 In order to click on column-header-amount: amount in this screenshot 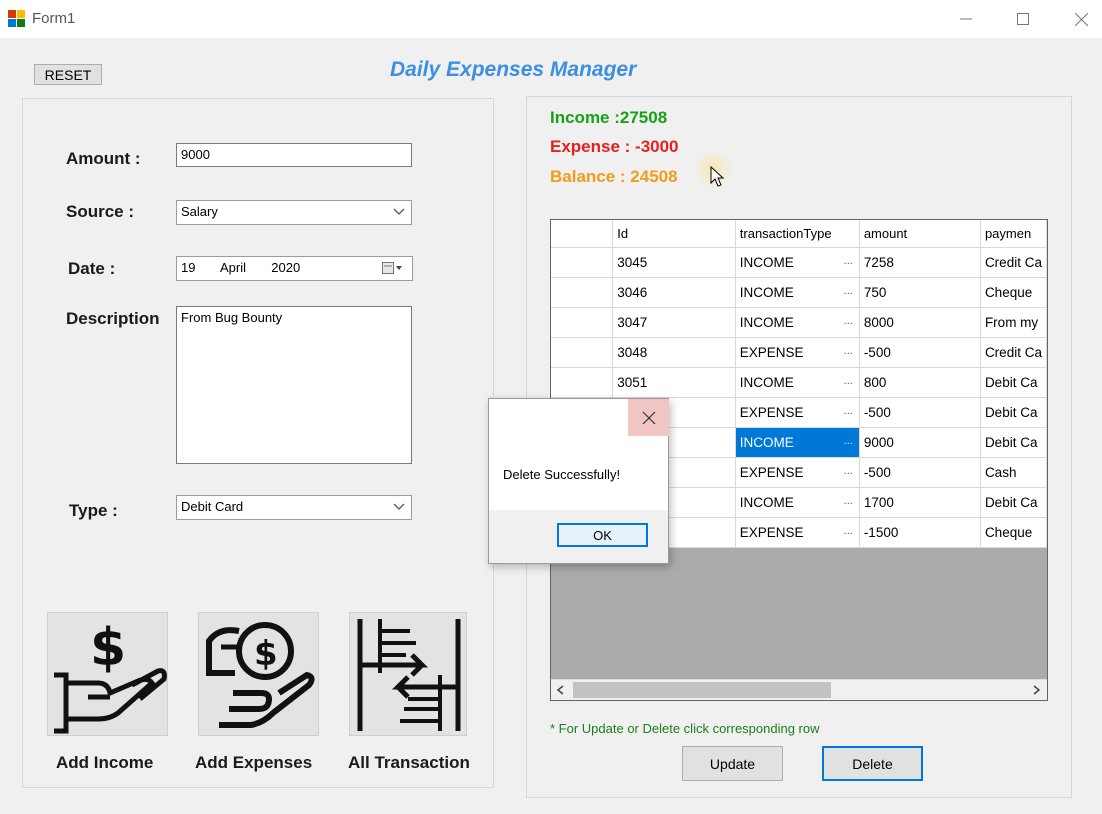, I will do `click(920, 234)`.